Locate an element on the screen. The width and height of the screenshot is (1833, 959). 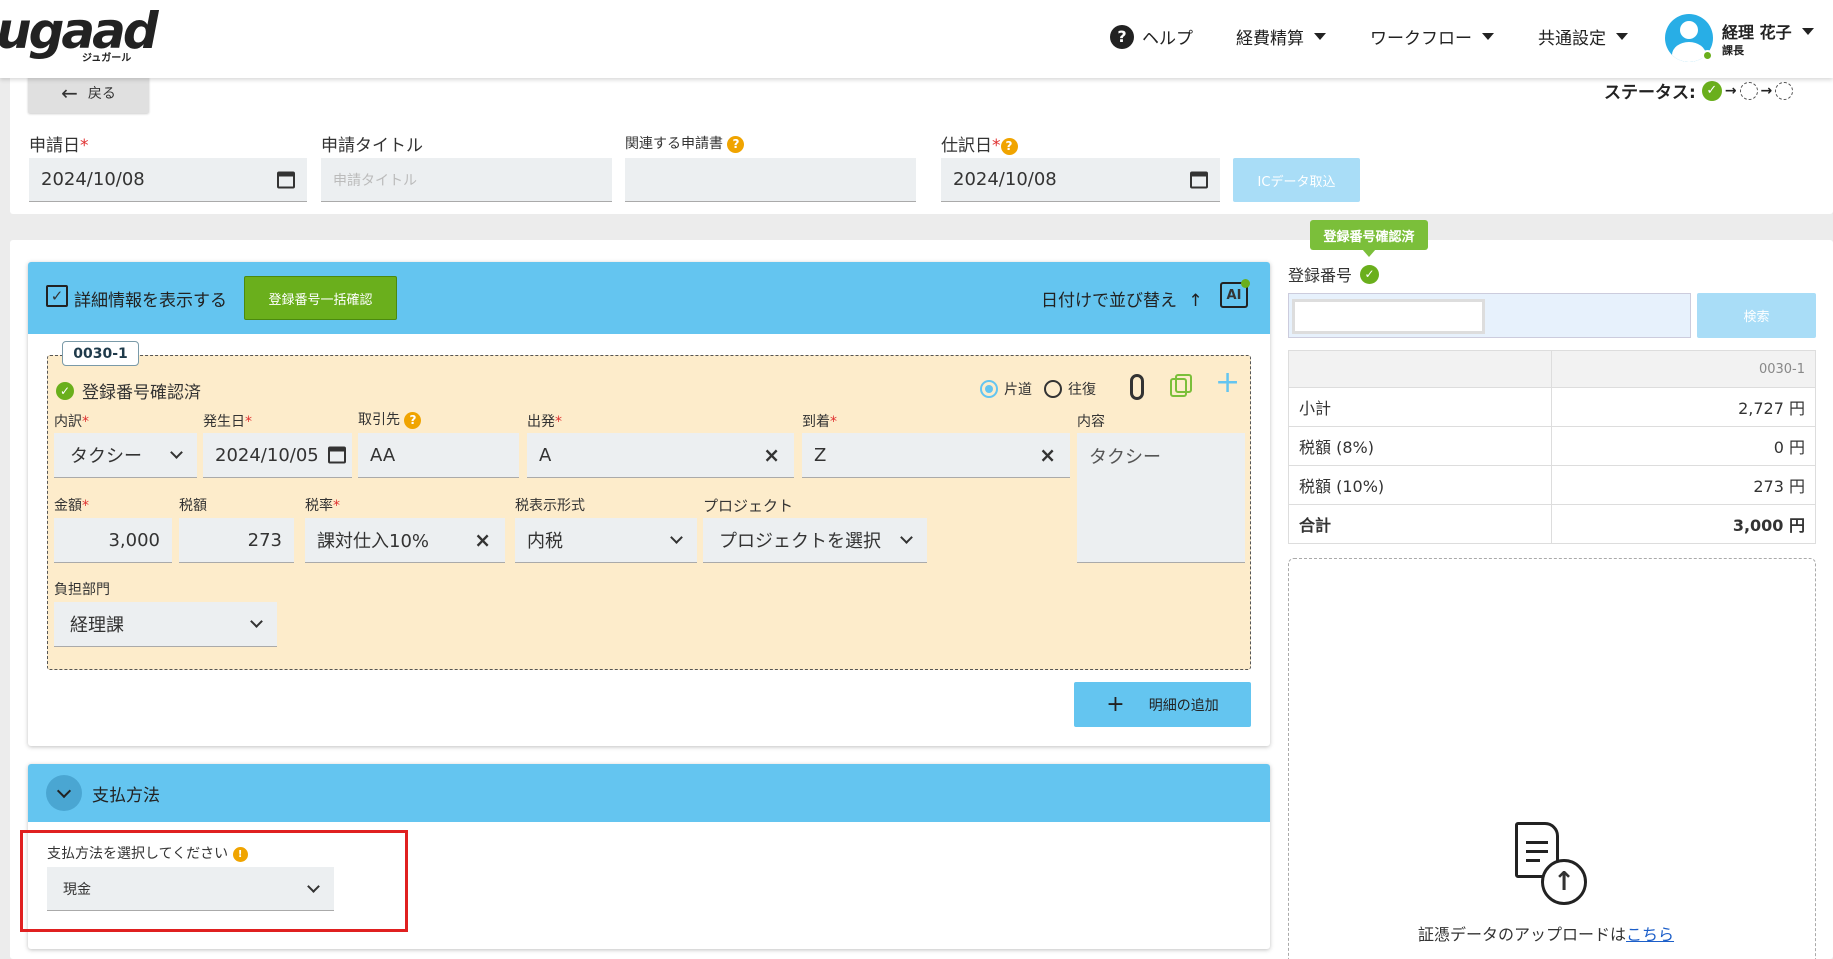
ai-status-dot is located at coordinates (1245, 283).